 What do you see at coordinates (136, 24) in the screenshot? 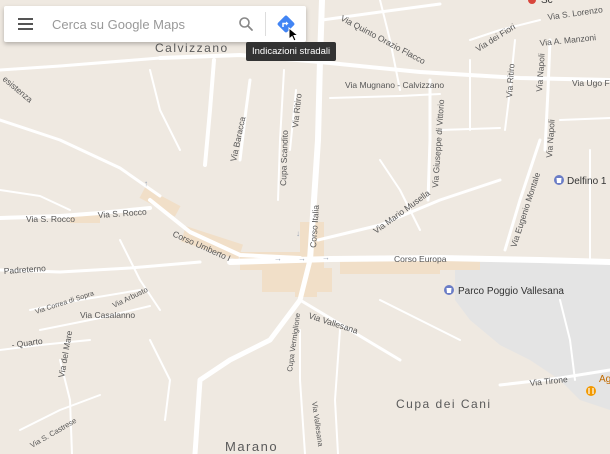
I see `search-input` at bounding box center [136, 24].